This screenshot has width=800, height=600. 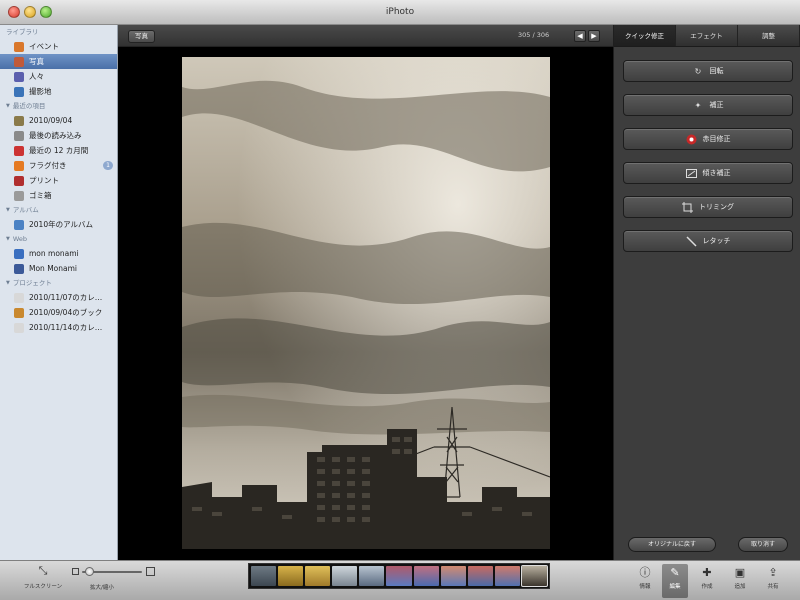 What do you see at coordinates (691, 173) in the screenshot?
I see `straighten-icon` at bounding box center [691, 173].